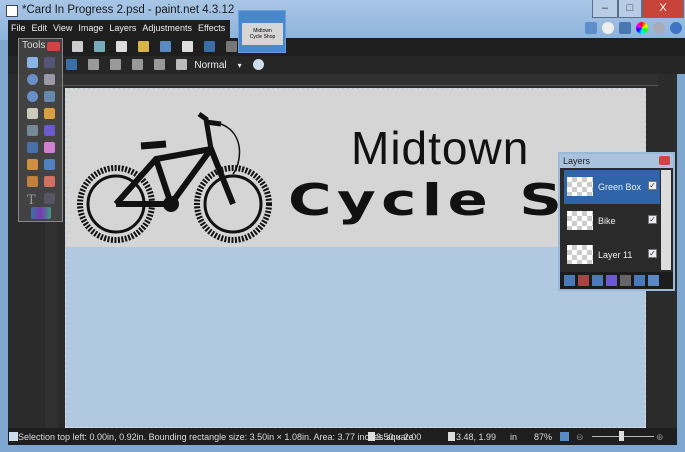 The width and height of the screenshot is (685, 452). I want to click on layers-close-button, so click(664, 160).